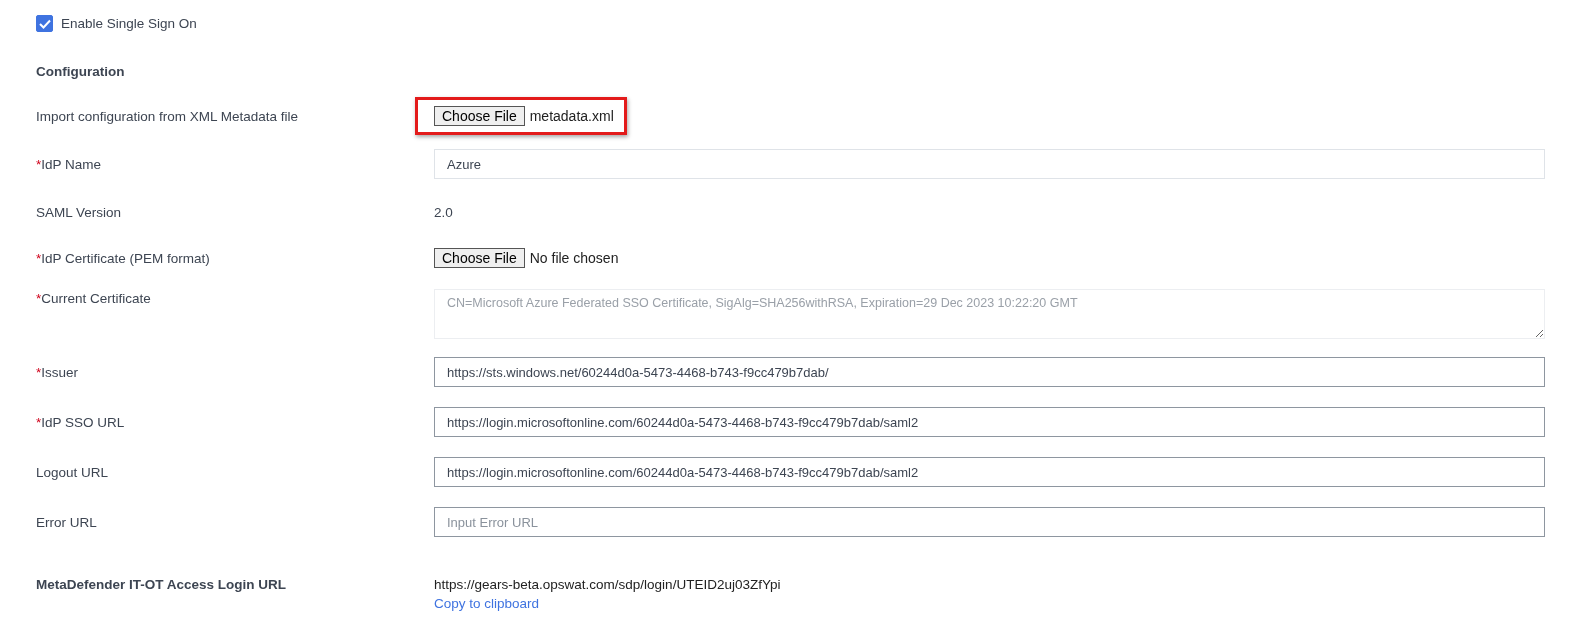 This screenshot has width=1574, height=628. What do you see at coordinates (79, 212) in the screenshot?
I see `field-label: SAML Version` at bounding box center [79, 212].